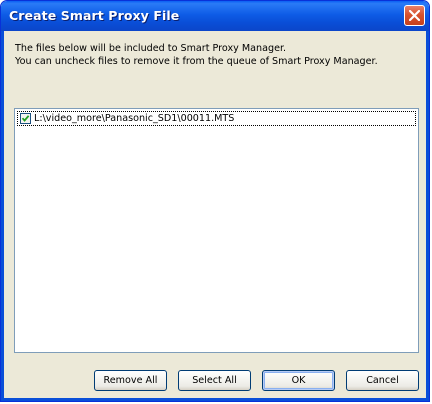 The width and height of the screenshot is (432, 404). What do you see at coordinates (94, 15) in the screenshot?
I see `window-title: Create Smart Proxy File` at bounding box center [94, 15].